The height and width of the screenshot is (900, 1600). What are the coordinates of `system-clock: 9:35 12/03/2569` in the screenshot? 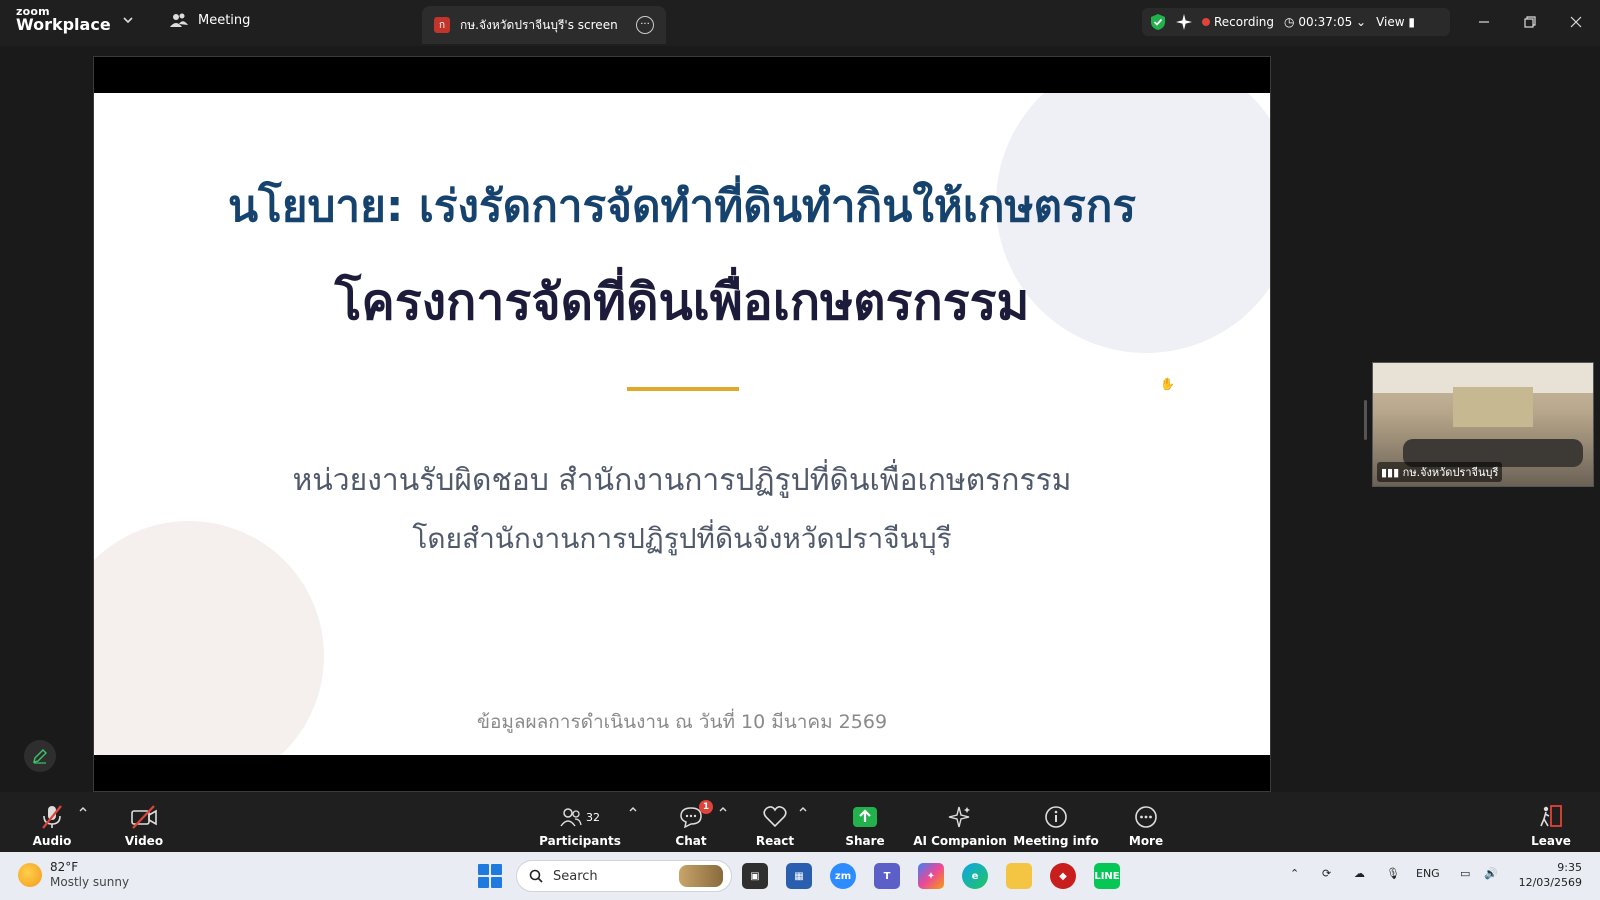 It's located at (1550, 875).